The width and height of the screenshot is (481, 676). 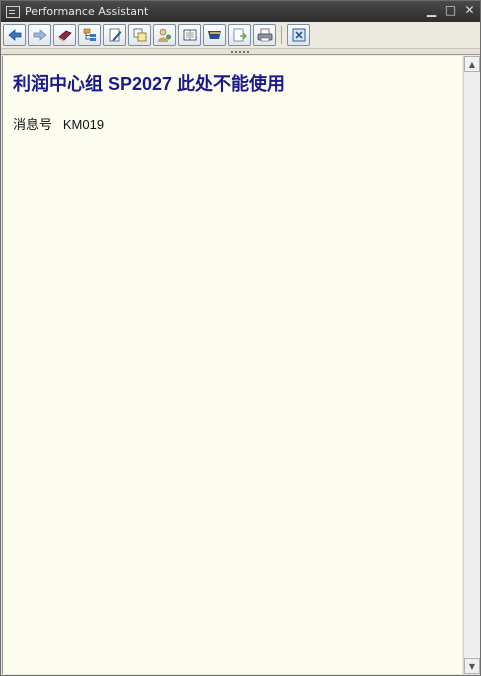 I want to click on structure-button, so click(x=89, y=35).